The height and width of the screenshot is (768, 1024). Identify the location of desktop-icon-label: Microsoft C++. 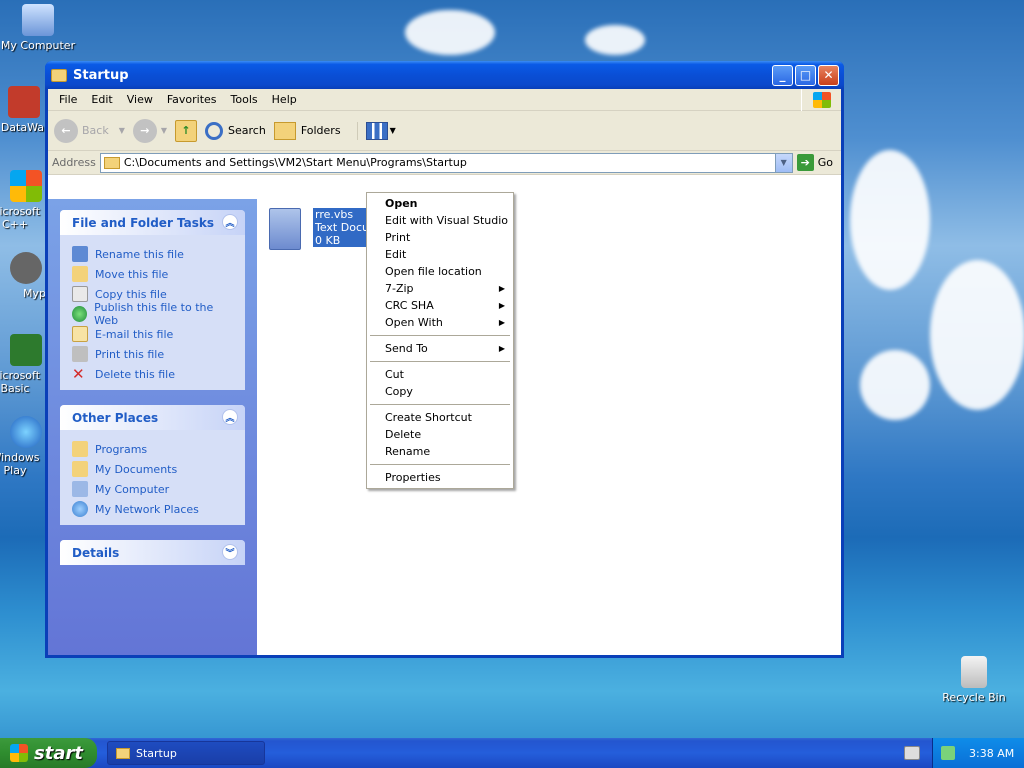
(20, 218).